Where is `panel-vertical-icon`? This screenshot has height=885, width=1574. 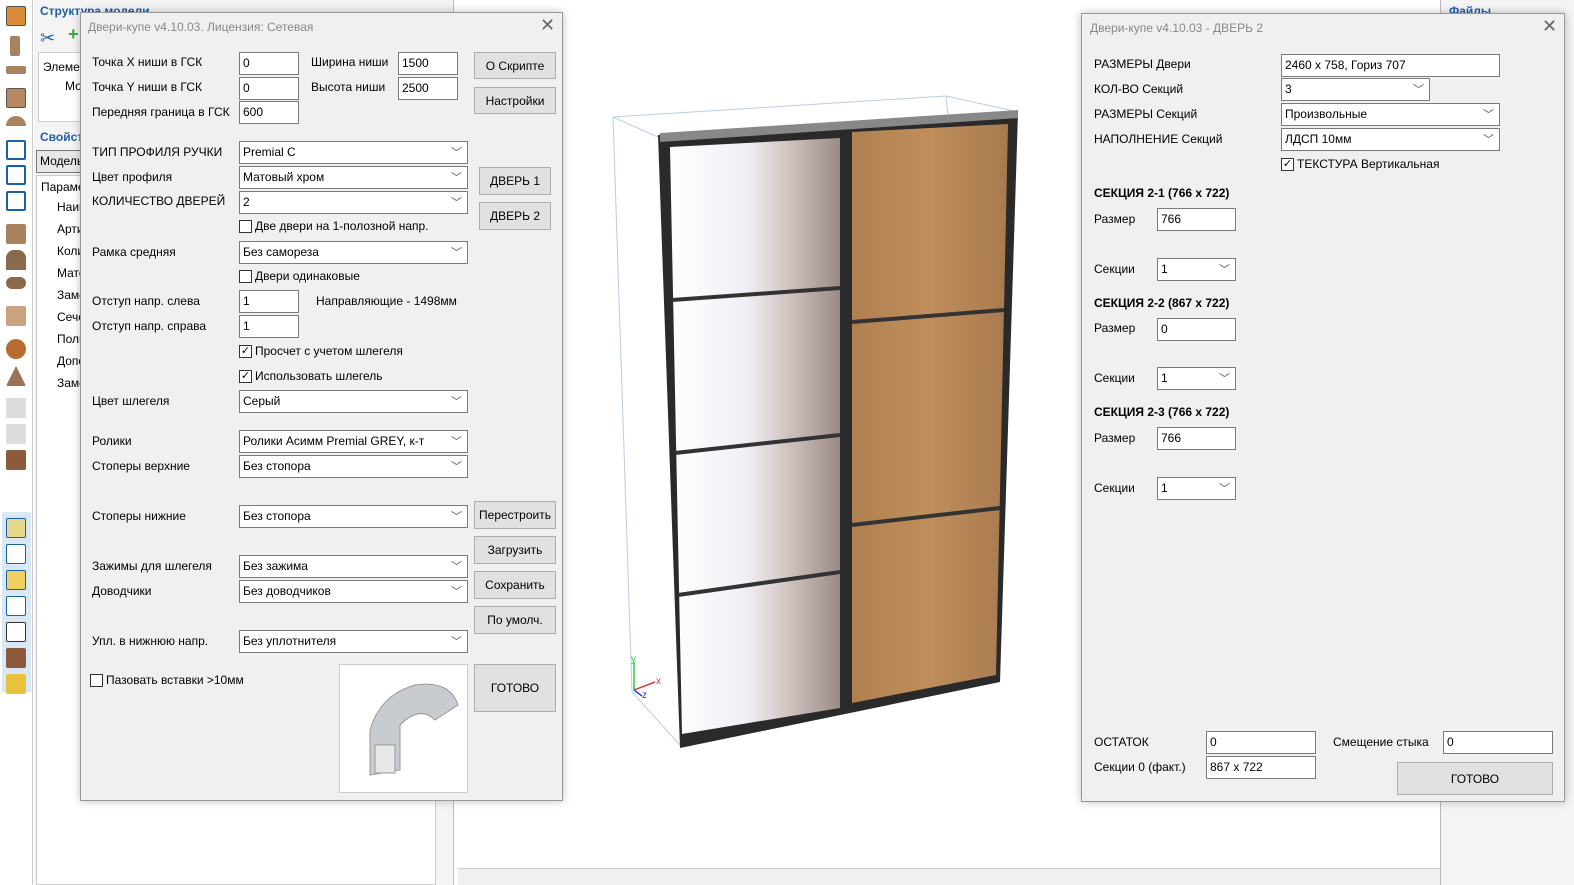
panel-vertical-icon is located at coordinates (15, 46).